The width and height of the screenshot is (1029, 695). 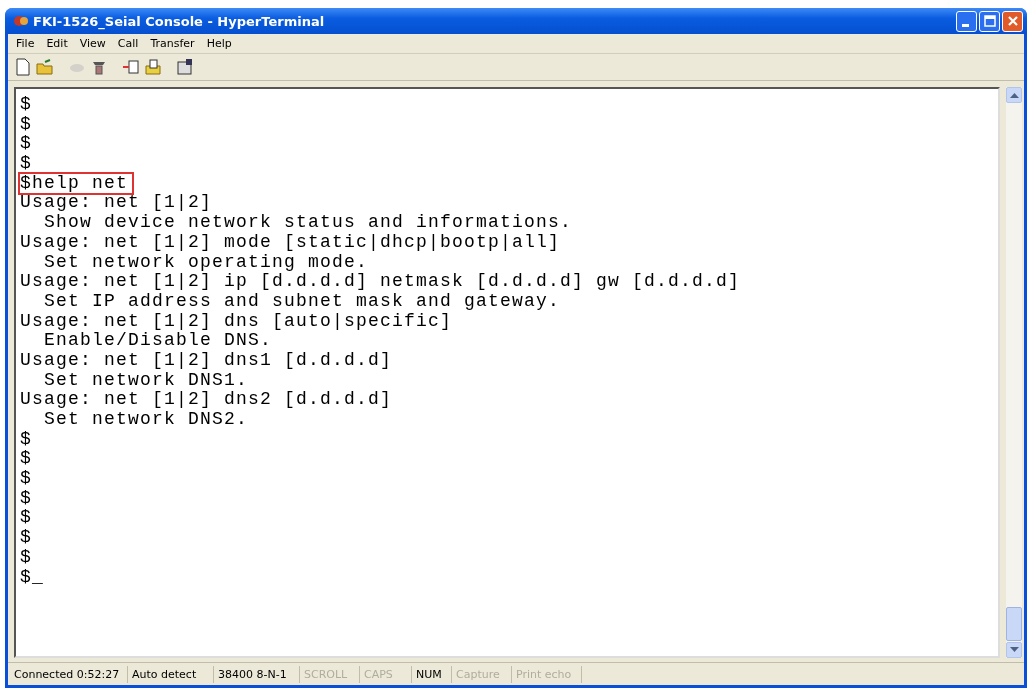 I want to click on close-icon, so click(x=1012, y=21).